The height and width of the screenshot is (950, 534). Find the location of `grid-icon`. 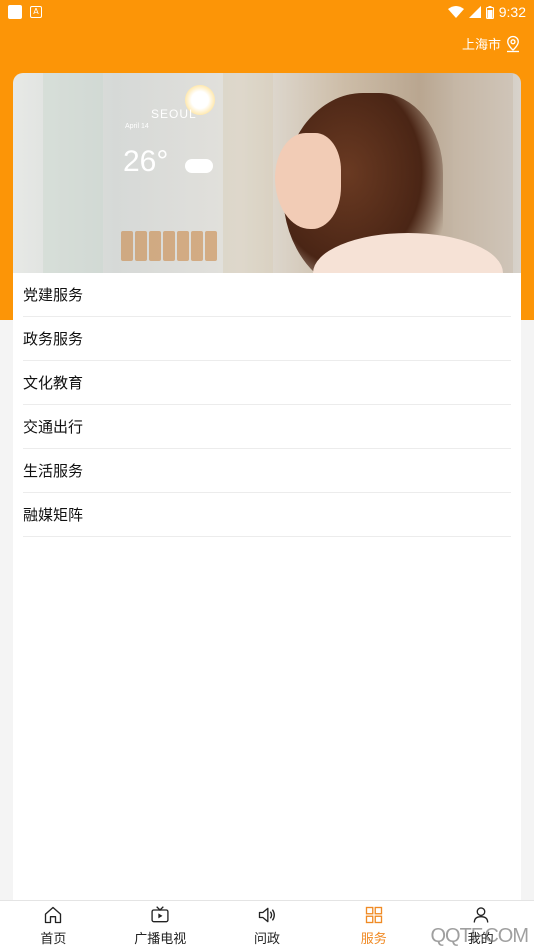

grid-icon is located at coordinates (373, 914).